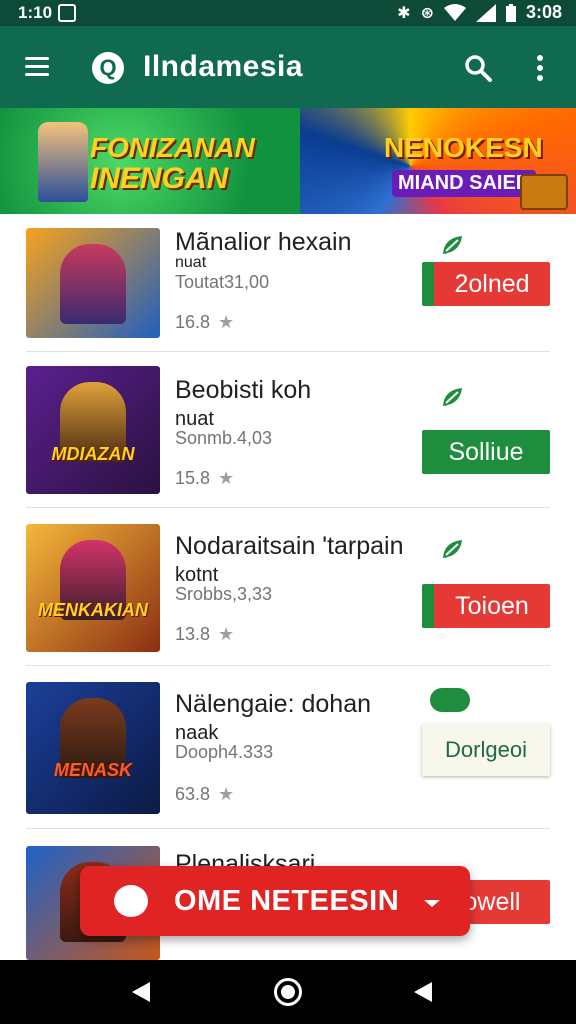  Describe the element at coordinates (131, 901) in the screenshot. I see `app-logo-icon` at that location.